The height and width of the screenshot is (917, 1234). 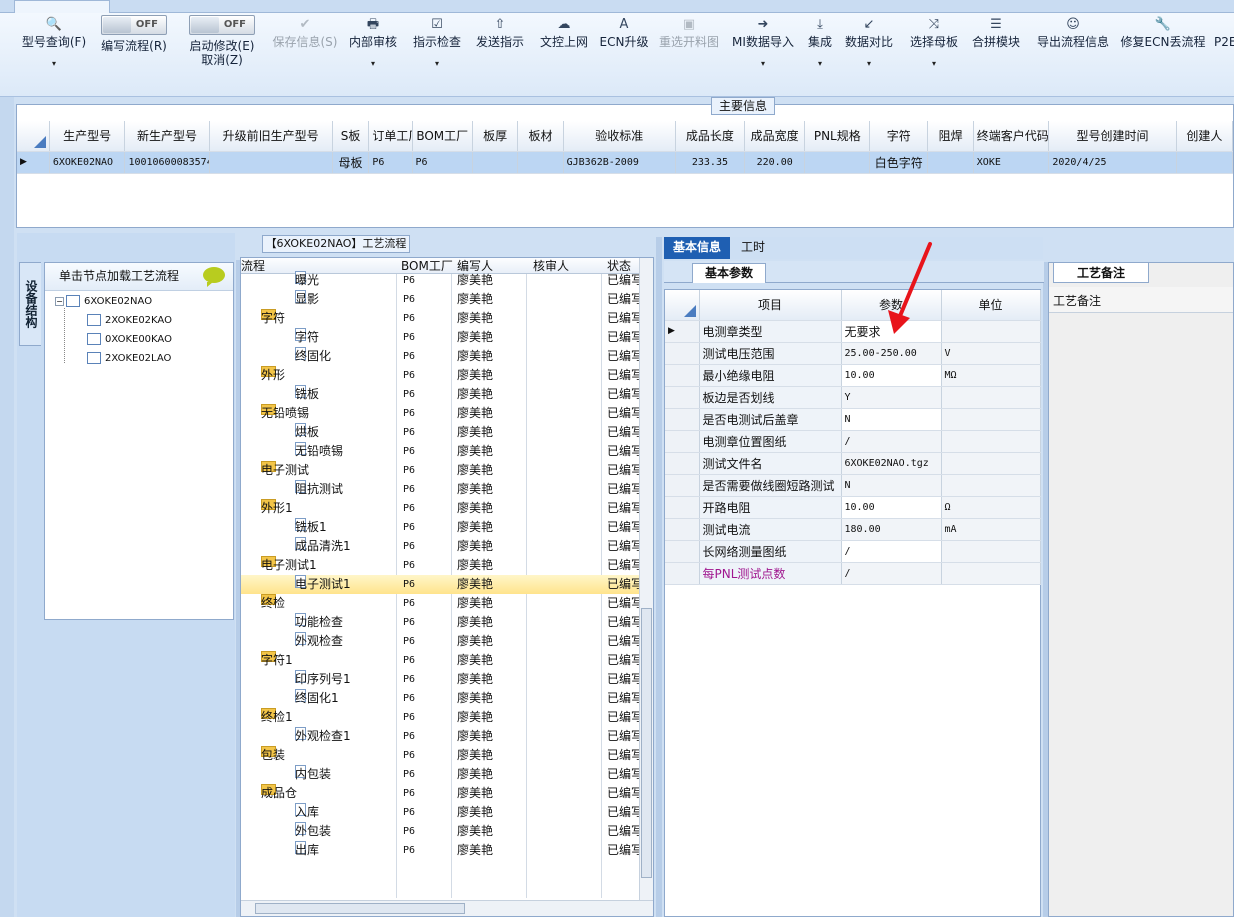 I want to click on toolbar-button-17: P2E, so click(x=1224, y=53).